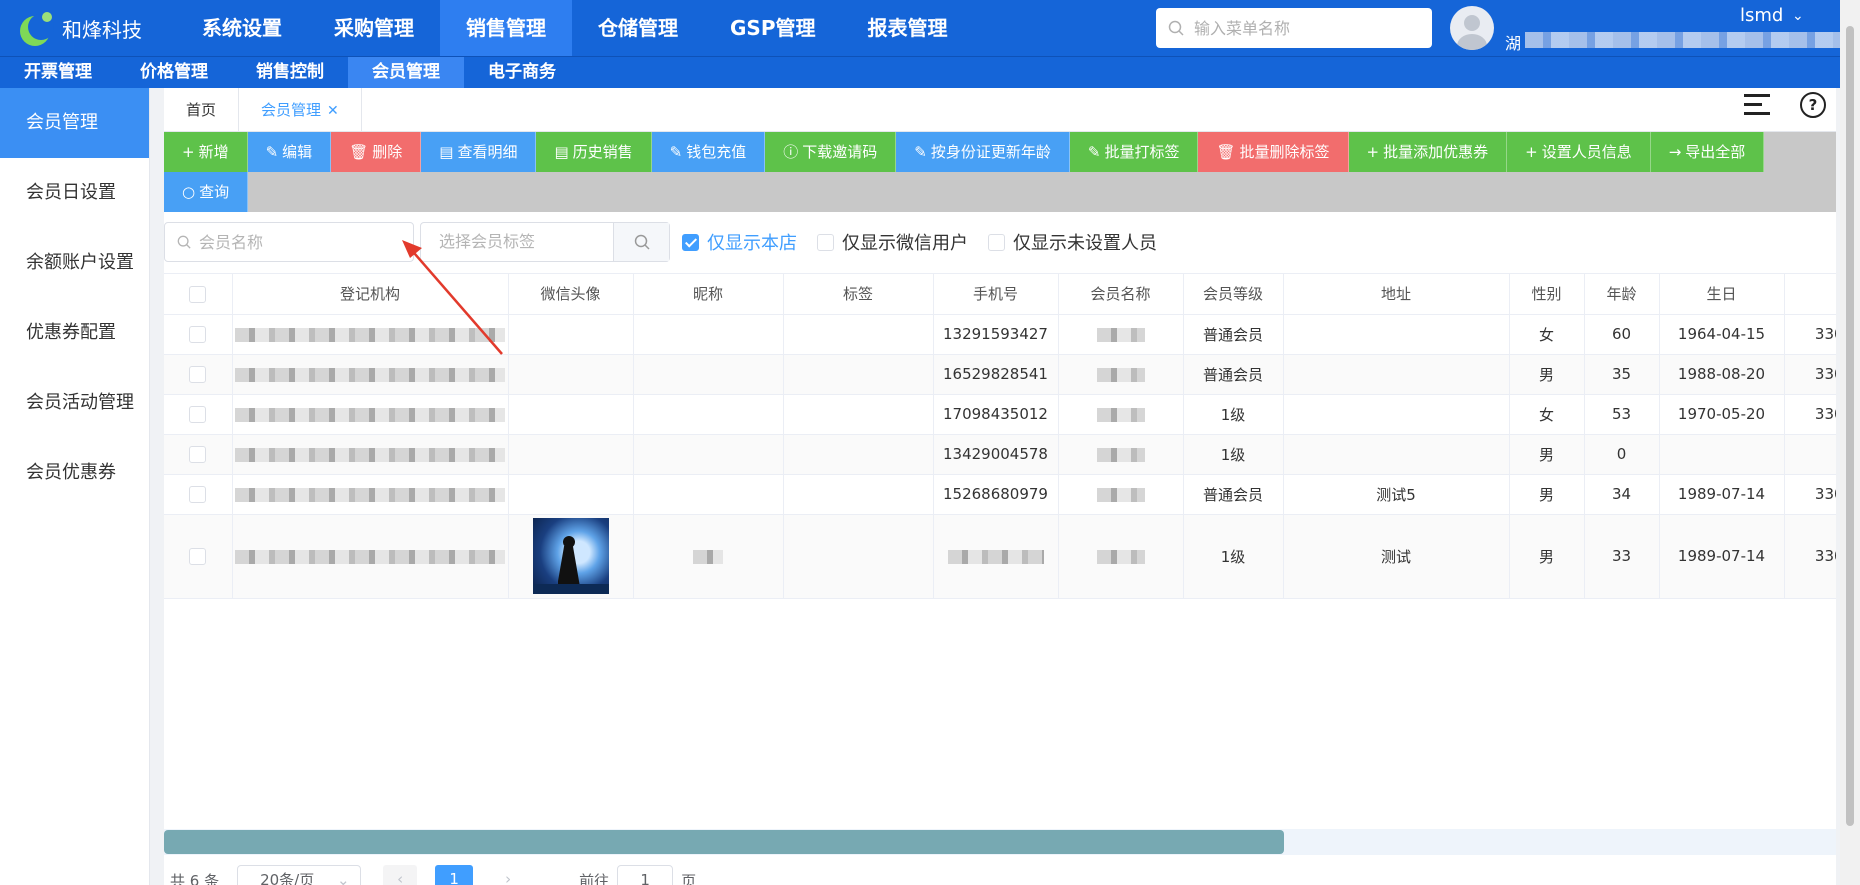  I want to click on current-page: 1, so click(454, 875).